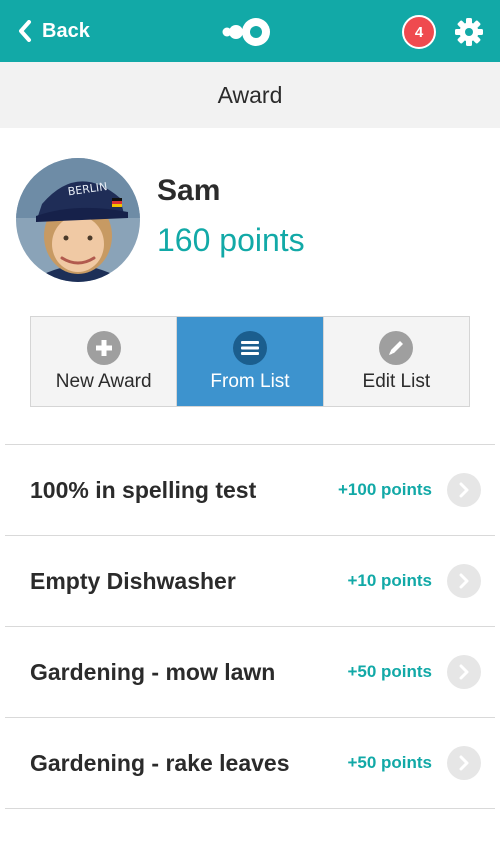 The image size is (500, 856). What do you see at coordinates (396, 381) in the screenshot?
I see `tab-edit-list-label: Edit List` at bounding box center [396, 381].